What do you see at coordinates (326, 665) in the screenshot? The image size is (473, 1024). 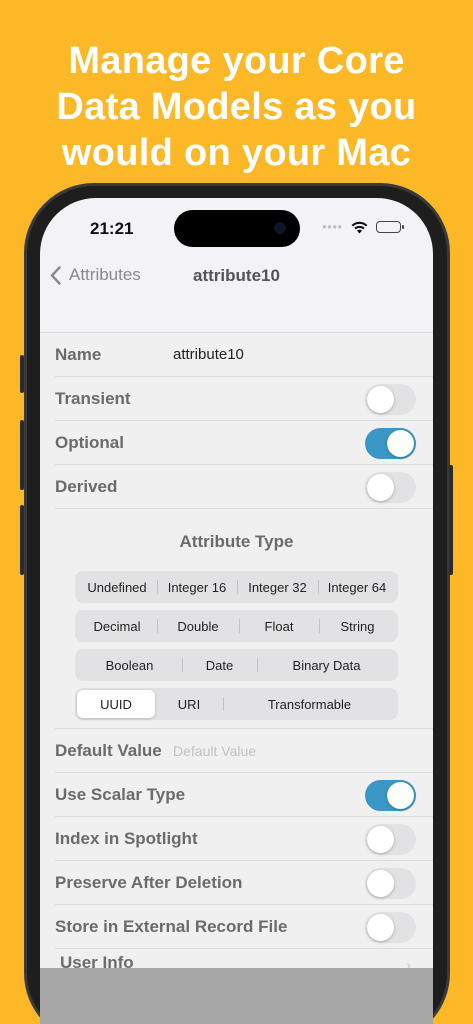 I see `type-option: Binary Data` at bounding box center [326, 665].